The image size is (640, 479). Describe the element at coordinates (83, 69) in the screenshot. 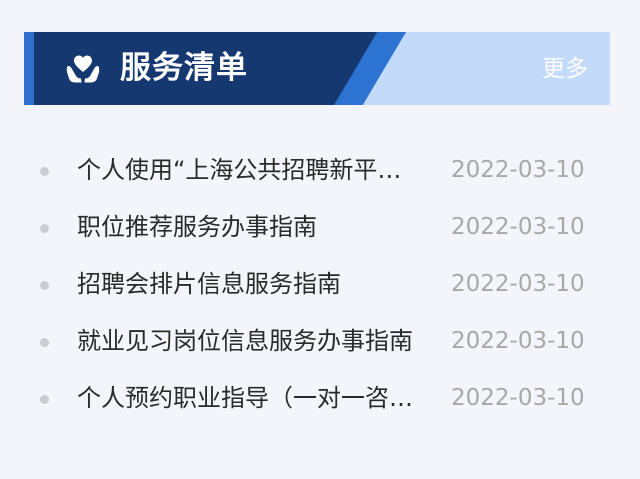

I see `hands-heart-icon` at that location.